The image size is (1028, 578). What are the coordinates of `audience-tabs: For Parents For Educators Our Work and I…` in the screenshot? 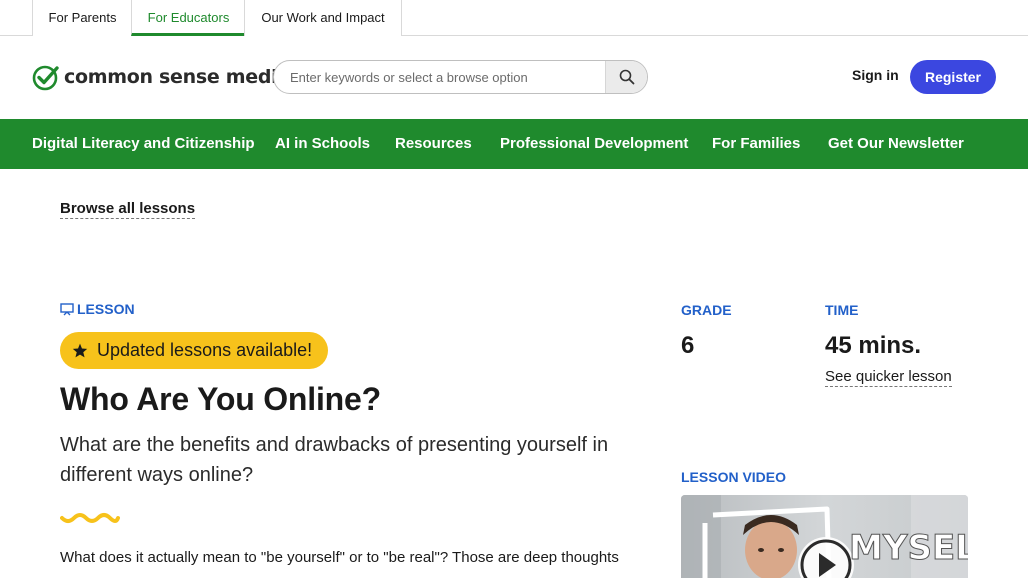 It's located at (514, 18).